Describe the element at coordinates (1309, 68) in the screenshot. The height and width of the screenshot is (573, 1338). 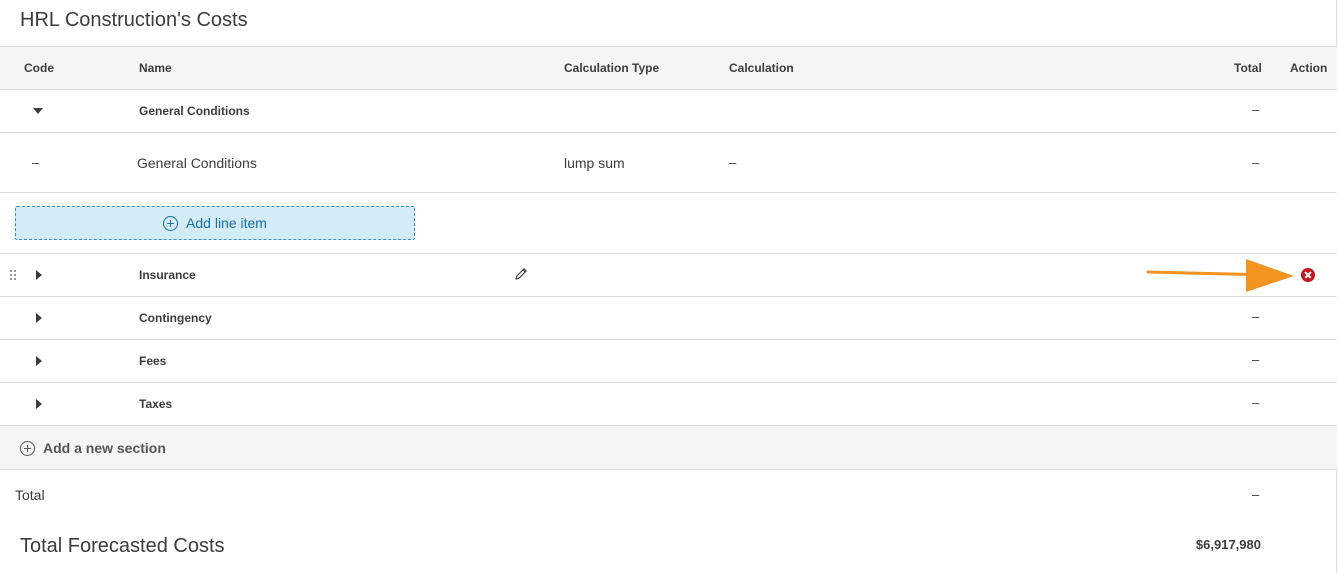
I see `column-action: Action` at that location.